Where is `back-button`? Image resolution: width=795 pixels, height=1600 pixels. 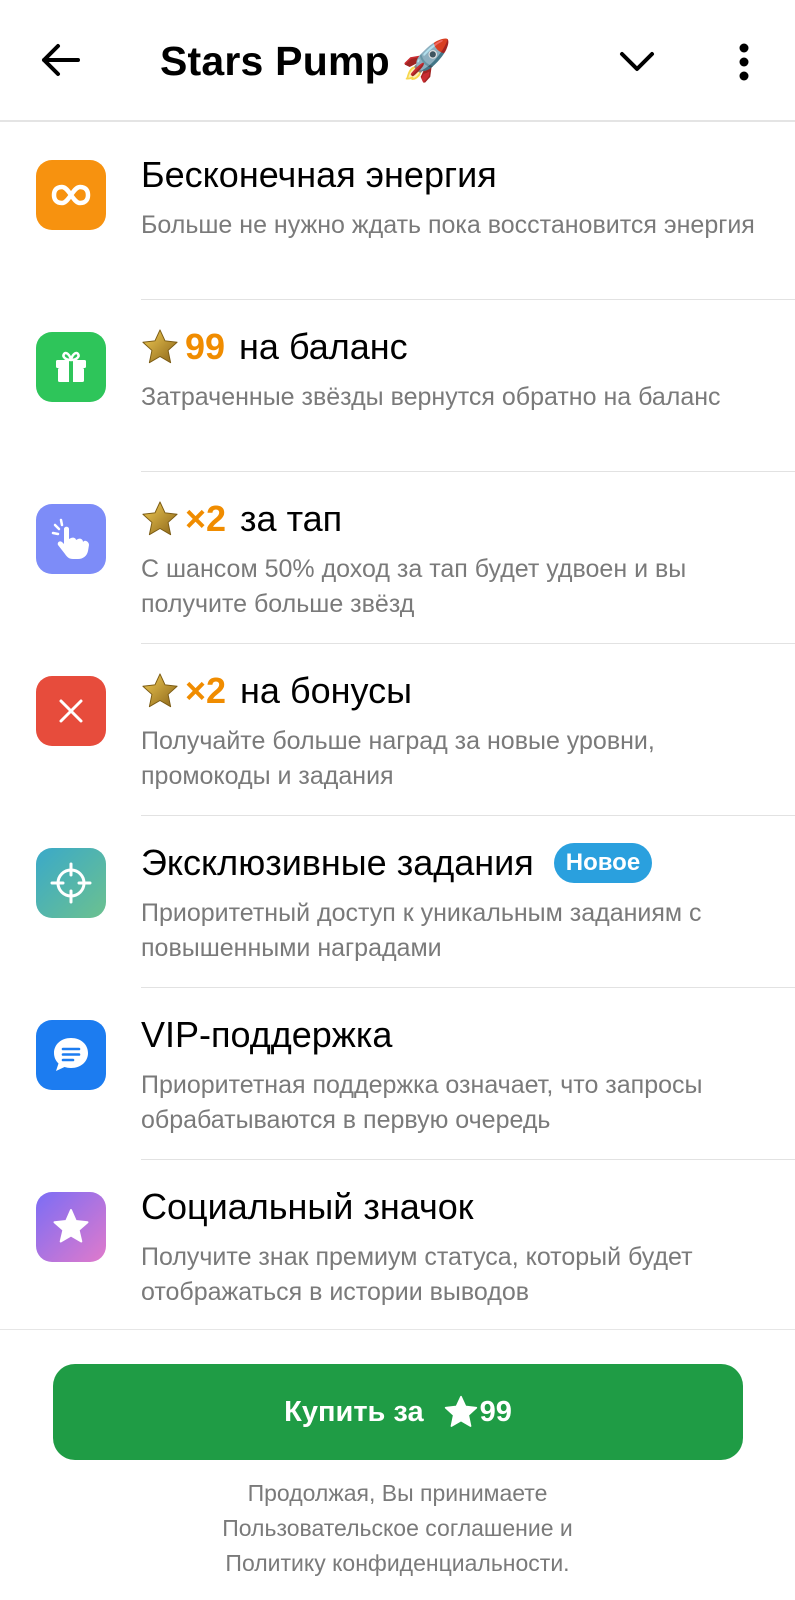 back-button is located at coordinates (60, 60).